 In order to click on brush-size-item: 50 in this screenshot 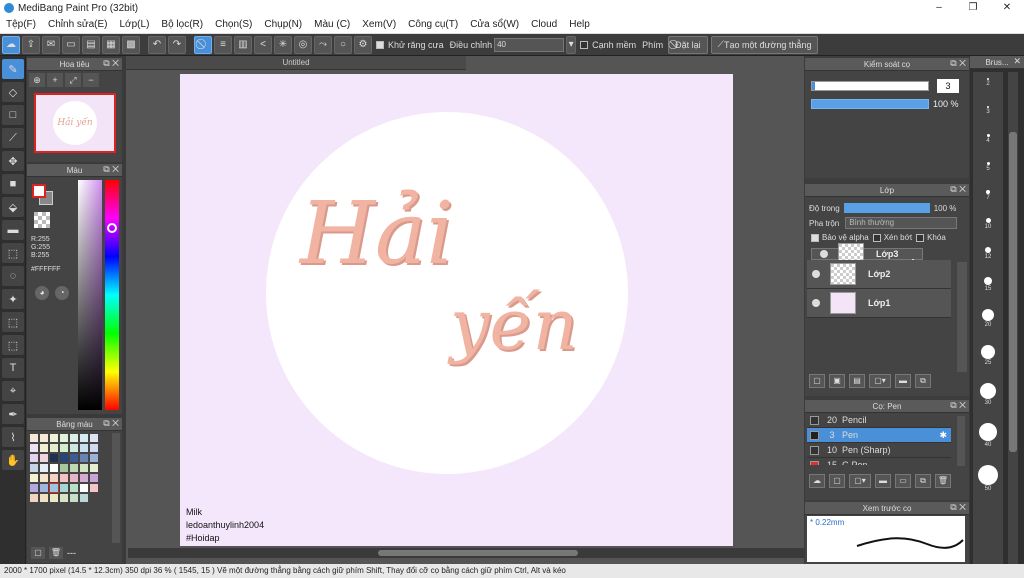, I will do `click(988, 478)`.